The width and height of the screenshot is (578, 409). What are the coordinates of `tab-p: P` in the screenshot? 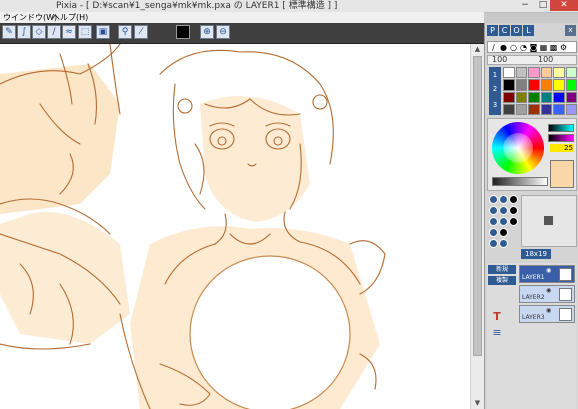 It's located at (492, 30).